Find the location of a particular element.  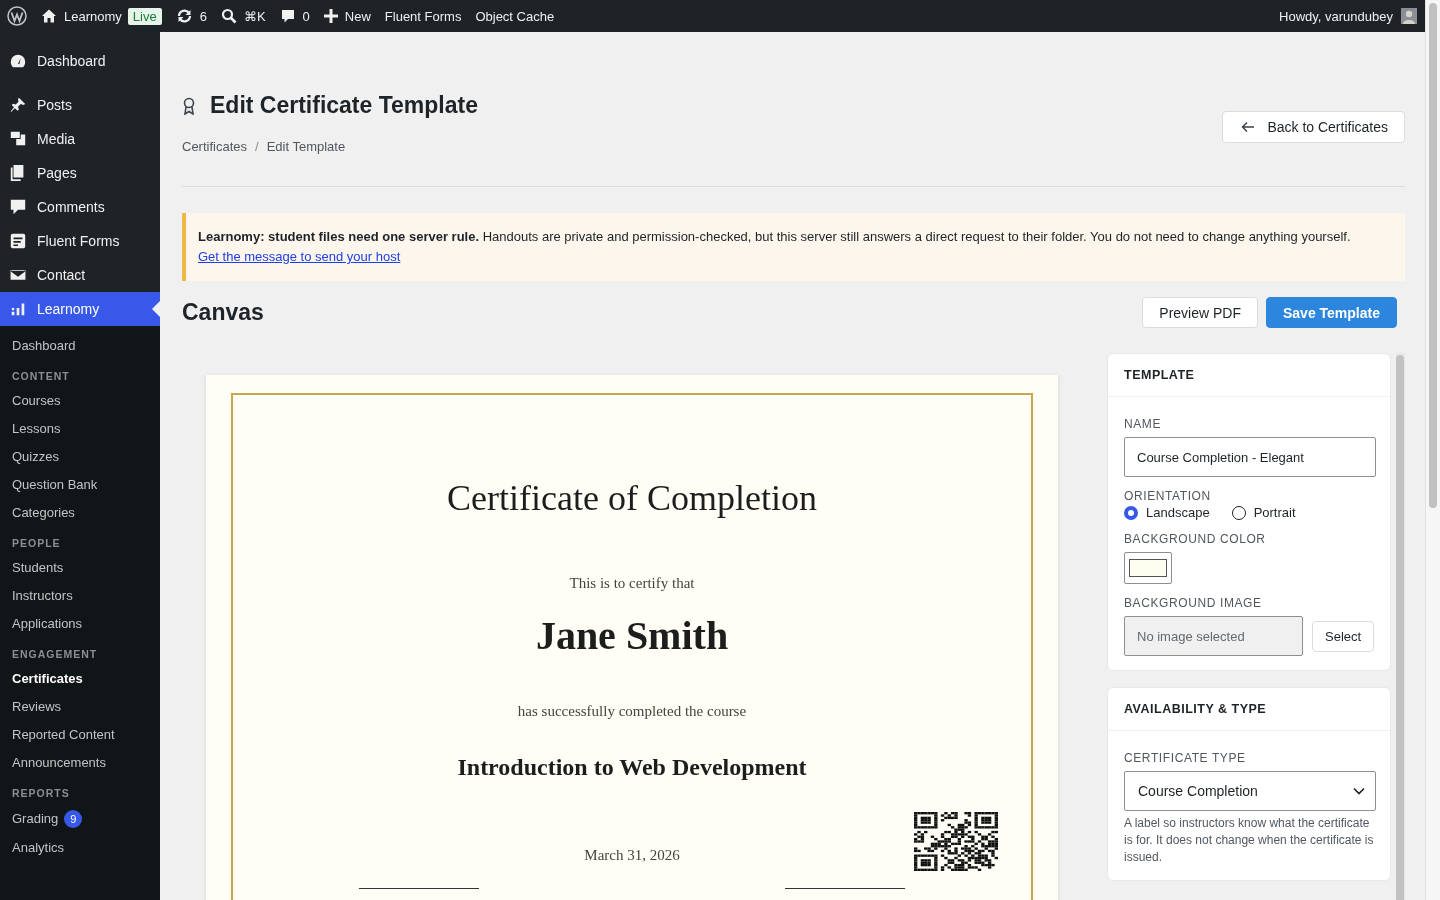

sidebar-submenu-item: Lessons is located at coordinates (80, 429).